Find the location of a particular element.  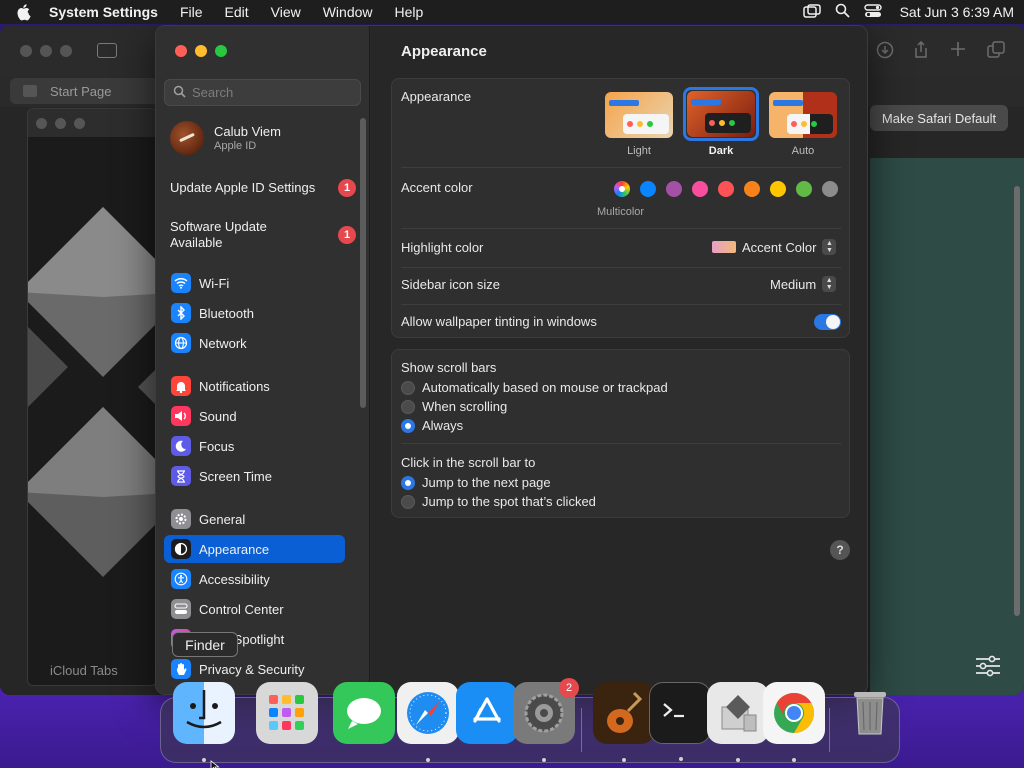

sidebar-icon-size-popup: Medium ▲ ▼ is located at coordinates (803, 284).